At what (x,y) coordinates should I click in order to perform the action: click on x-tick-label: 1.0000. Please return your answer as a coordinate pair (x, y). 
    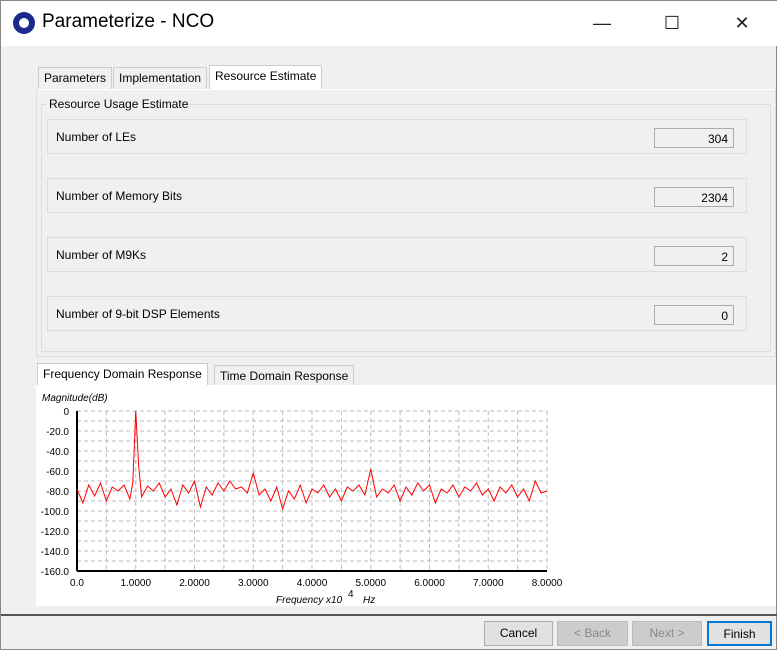
    Looking at the image, I should click on (135, 583).